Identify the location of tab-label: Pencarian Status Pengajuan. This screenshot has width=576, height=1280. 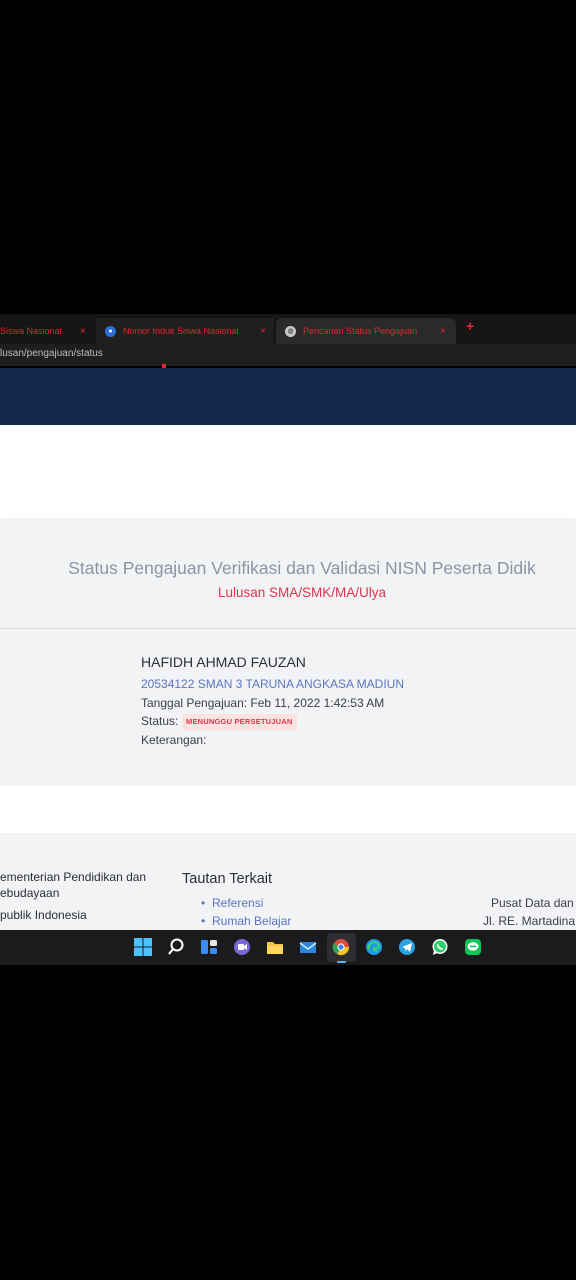
(360, 331).